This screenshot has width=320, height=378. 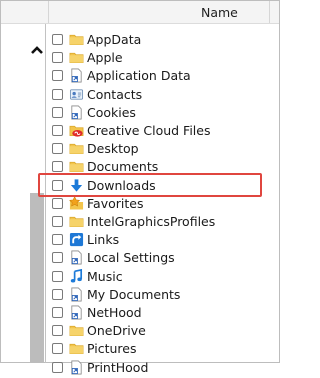 What do you see at coordinates (113, 149) in the screenshot?
I see `item-label: Desktop` at bounding box center [113, 149].